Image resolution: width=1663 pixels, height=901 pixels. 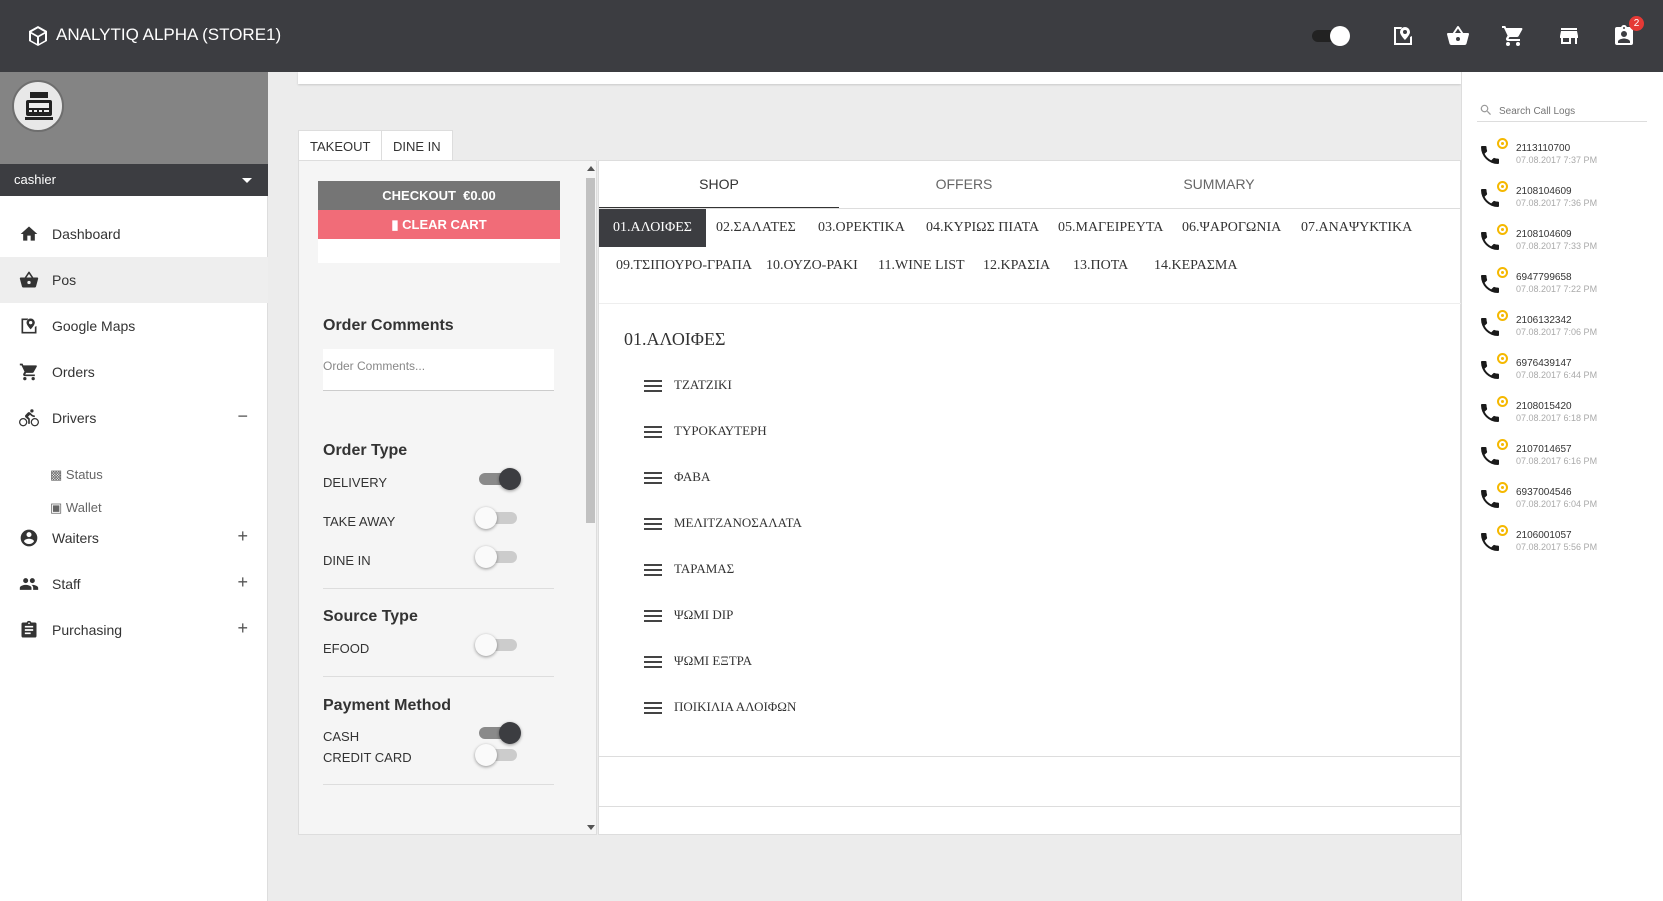 I want to click on tab-dine-in: DINE IN, so click(x=417, y=145).